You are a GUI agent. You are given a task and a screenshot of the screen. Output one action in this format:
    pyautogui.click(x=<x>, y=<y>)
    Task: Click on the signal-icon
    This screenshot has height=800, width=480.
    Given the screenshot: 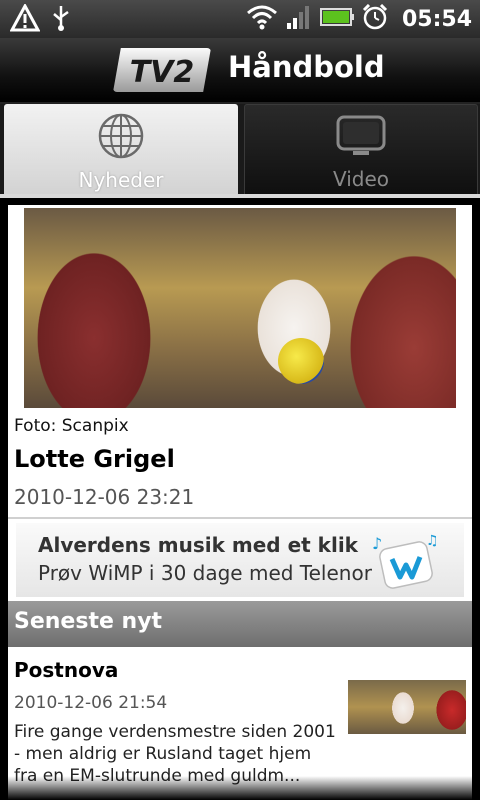 What is the action you would take?
    pyautogui.click(x=299, y=19)
    